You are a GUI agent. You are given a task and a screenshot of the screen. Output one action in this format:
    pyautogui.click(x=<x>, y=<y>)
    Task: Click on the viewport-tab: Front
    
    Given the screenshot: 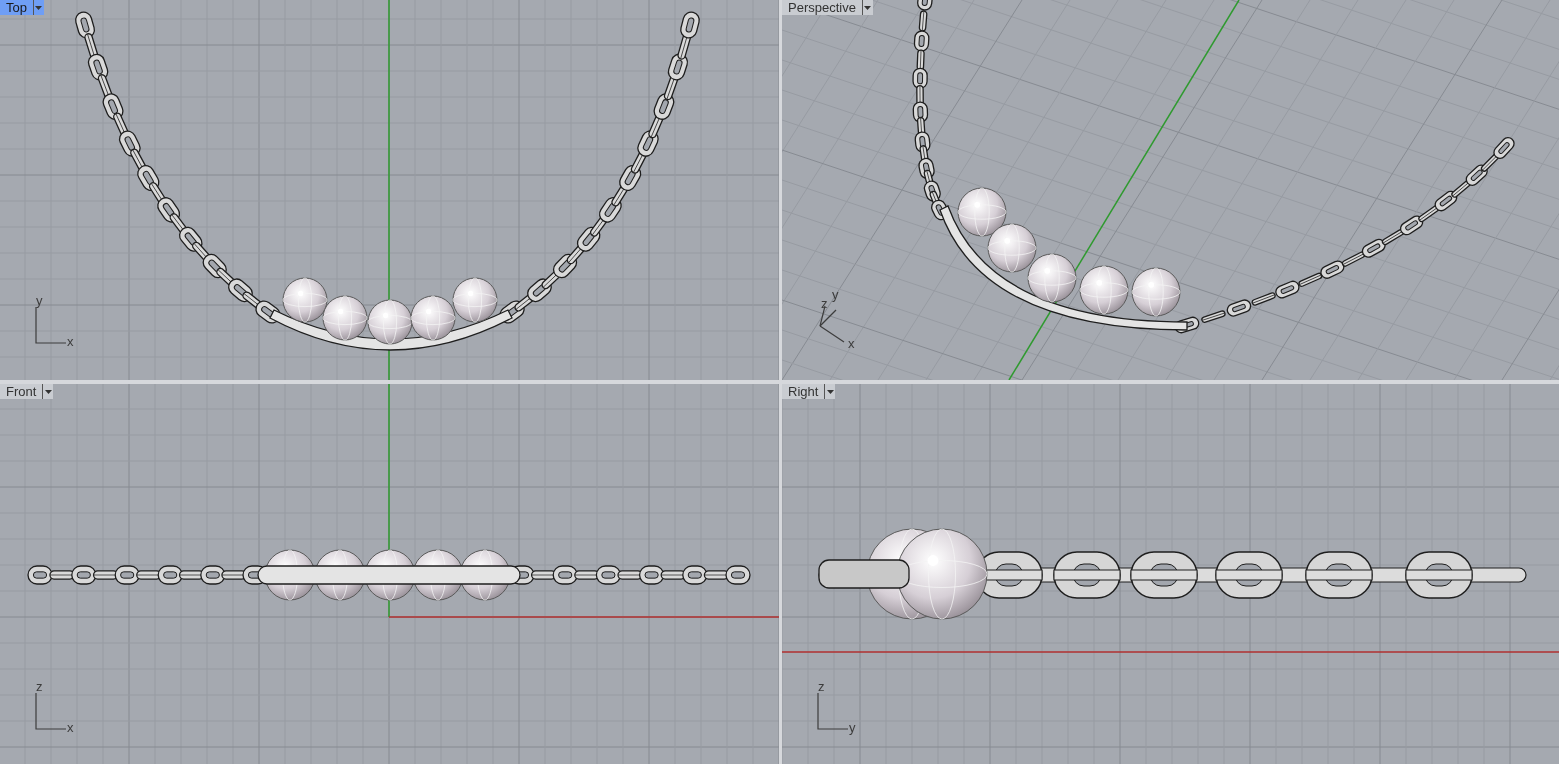 What is the action you would take?
    pyautogui.click(x=21, y=391)
    